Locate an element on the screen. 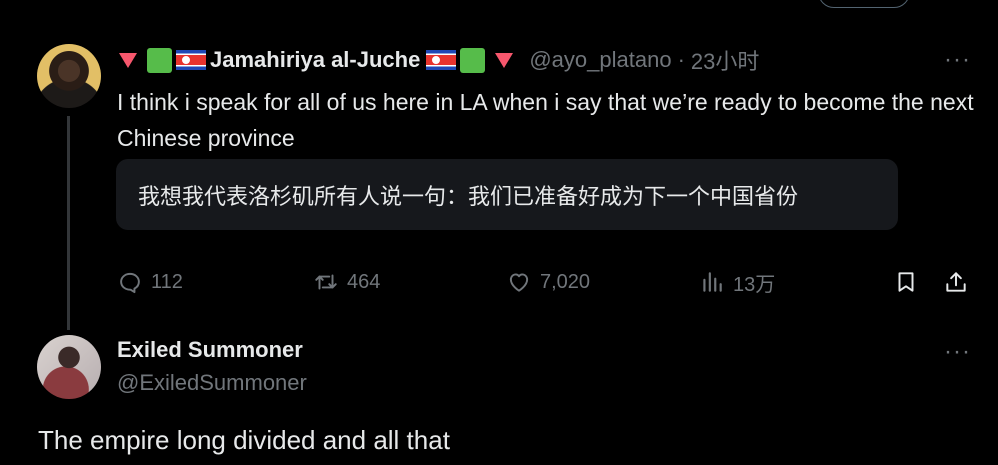  views-count: 13万 is located at coordinates (754, 284).